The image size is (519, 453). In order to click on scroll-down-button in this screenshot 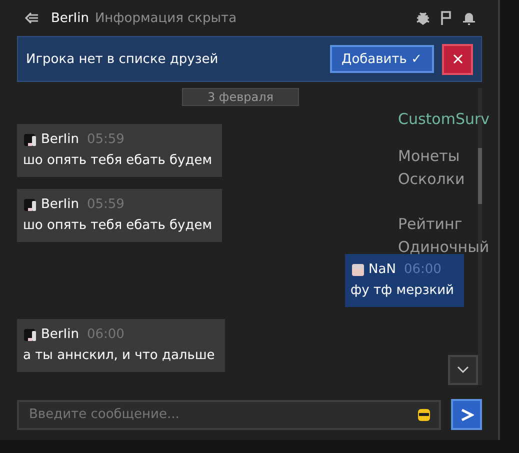, I will do `click(463, 370)`.